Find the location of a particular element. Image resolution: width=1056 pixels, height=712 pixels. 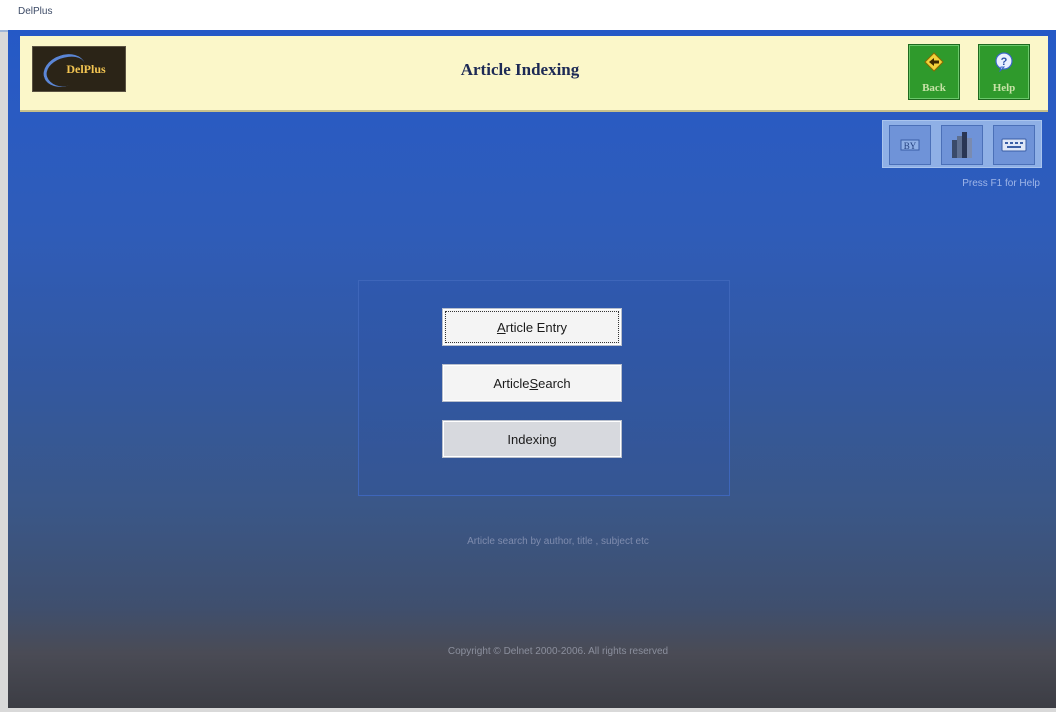

article-entry-mnemonic: A is located at coordinates (501, 327).